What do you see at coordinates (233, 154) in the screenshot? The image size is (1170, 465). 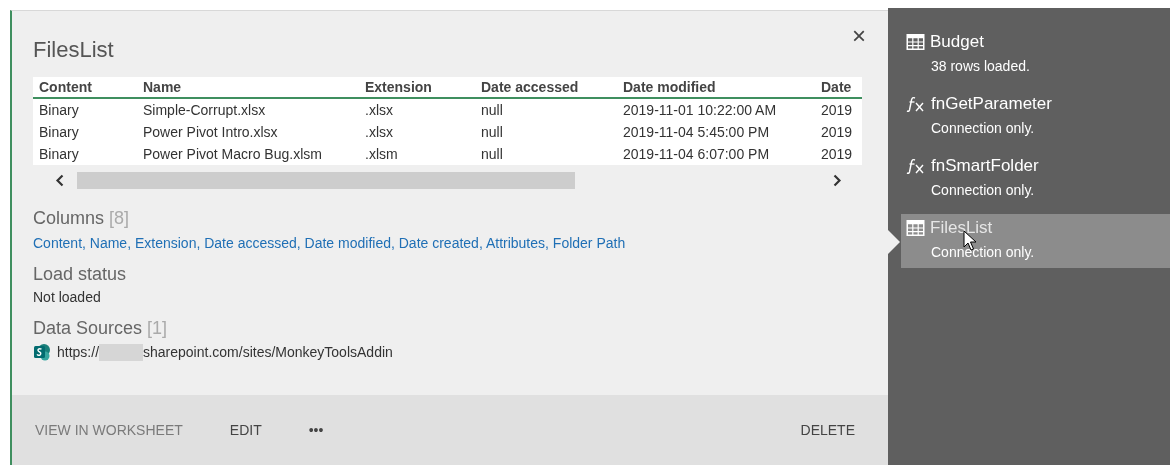 I see `table-cell-text: Power Pivot Macro Bug.xlsm` at bounding box center [233, 154].